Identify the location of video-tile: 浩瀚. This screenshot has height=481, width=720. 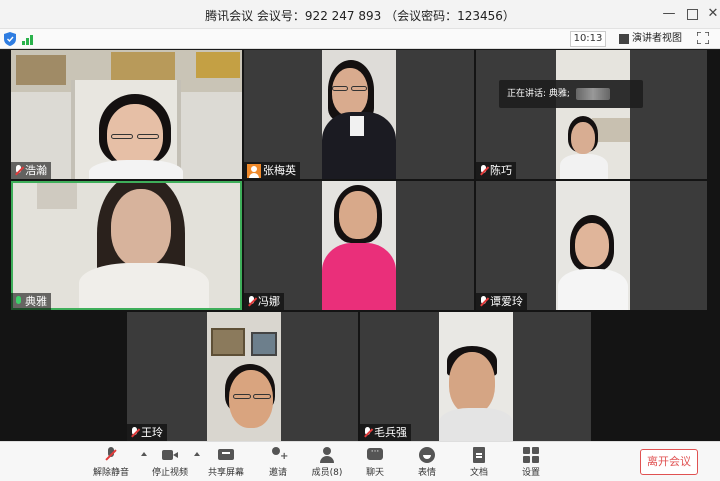
(126, 114).